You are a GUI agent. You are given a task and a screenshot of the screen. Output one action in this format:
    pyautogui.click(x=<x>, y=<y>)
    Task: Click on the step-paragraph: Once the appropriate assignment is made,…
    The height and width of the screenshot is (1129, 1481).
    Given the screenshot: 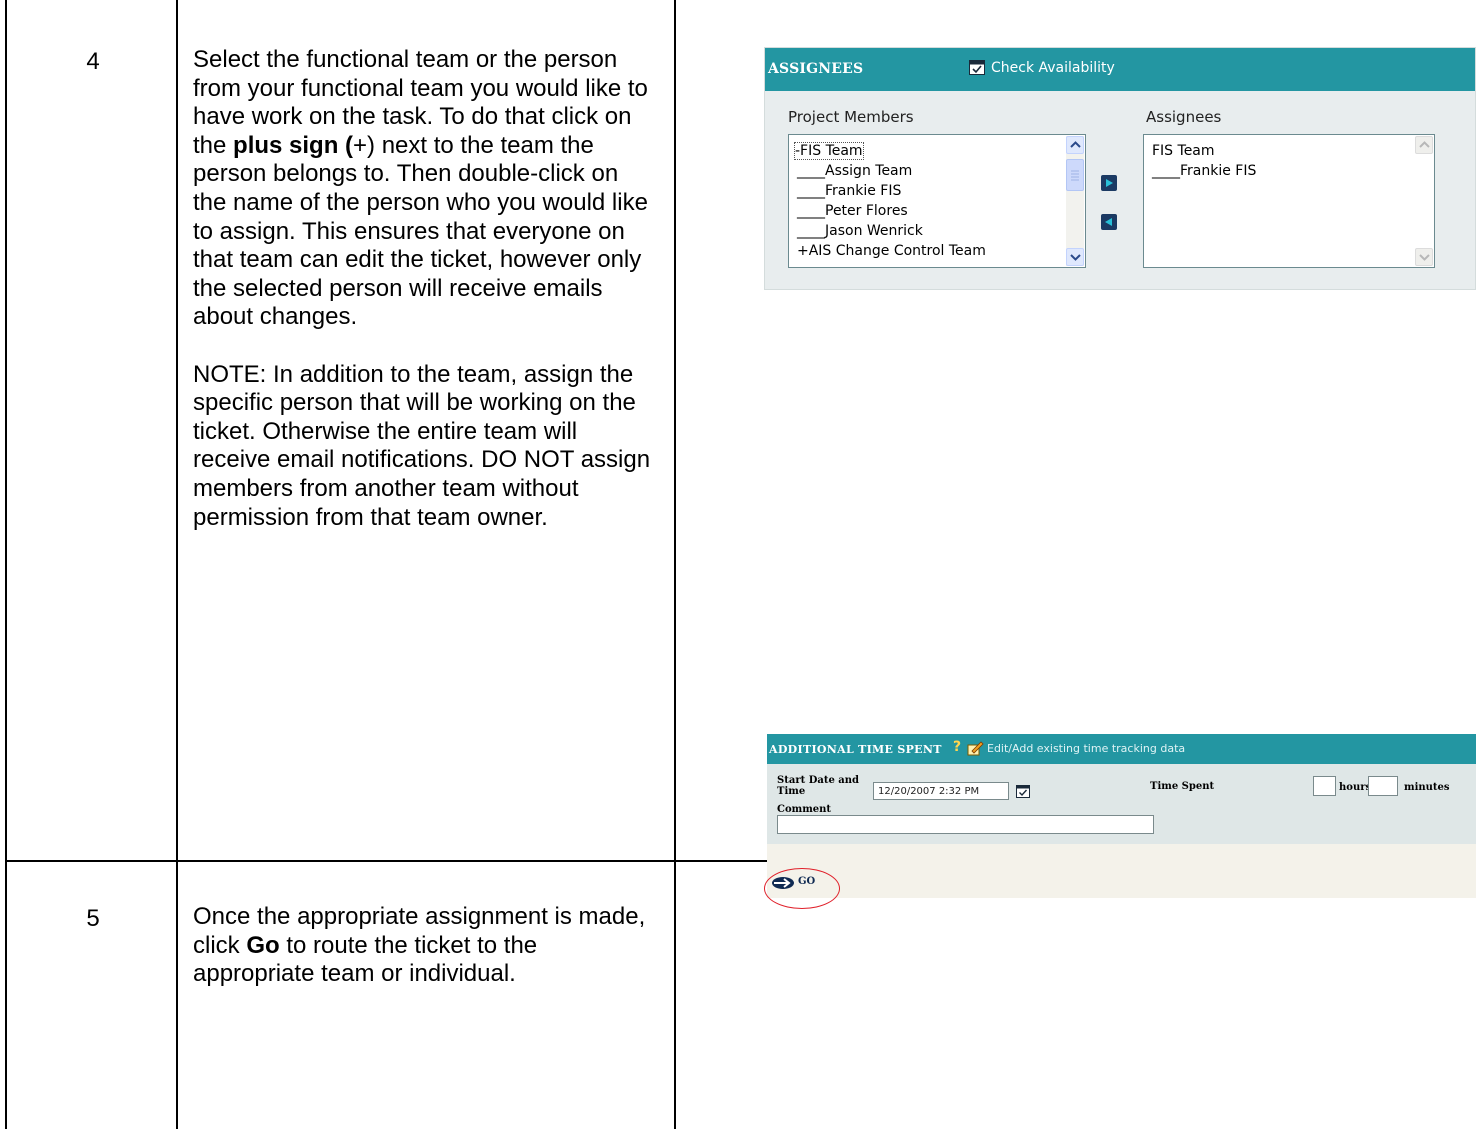 What is the action you would take?
    pyautogui.click(x=423, y=946)
    